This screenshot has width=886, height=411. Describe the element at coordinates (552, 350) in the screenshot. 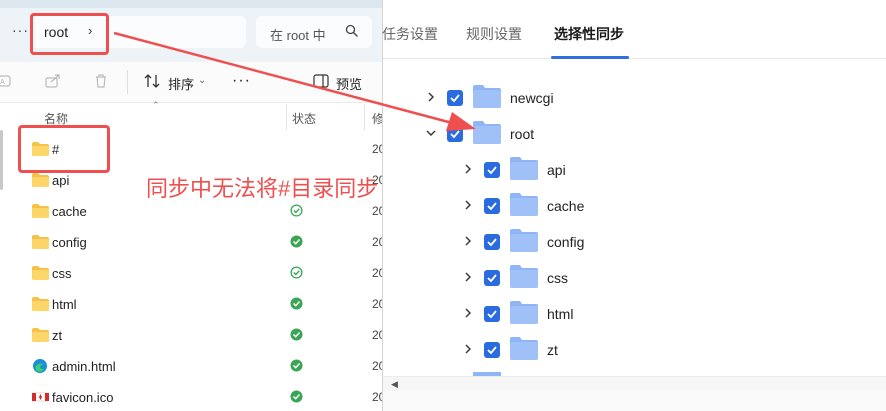

I see `tree-node-label: zt` at that location.